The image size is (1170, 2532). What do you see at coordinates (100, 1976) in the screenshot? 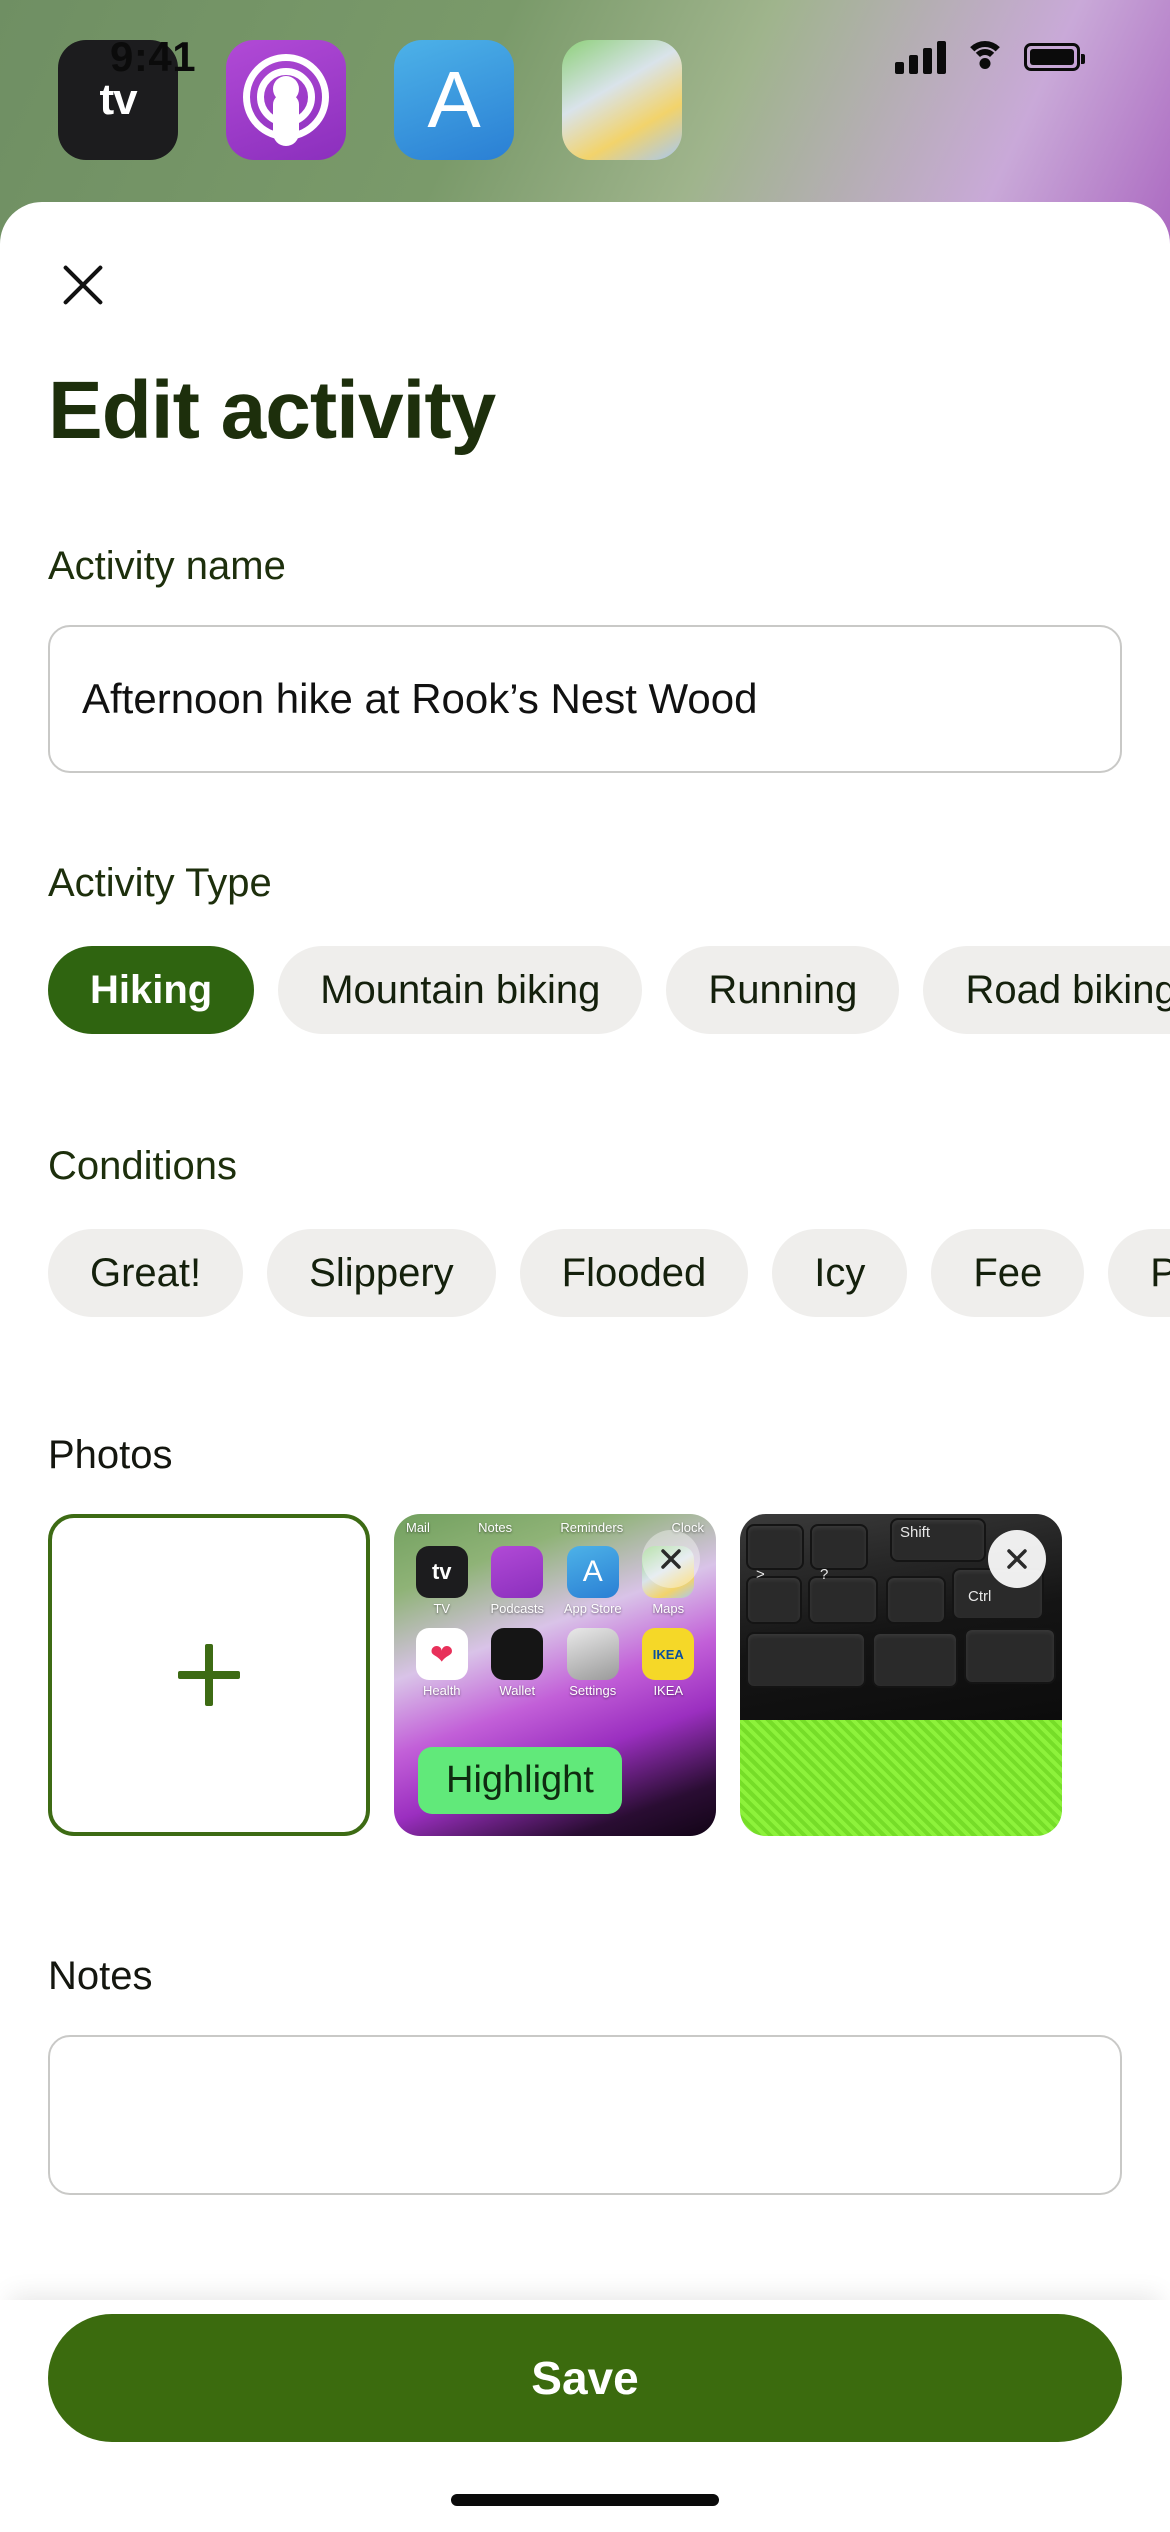
I see `notes-label: Notes` at bounding box center [100, 1976].